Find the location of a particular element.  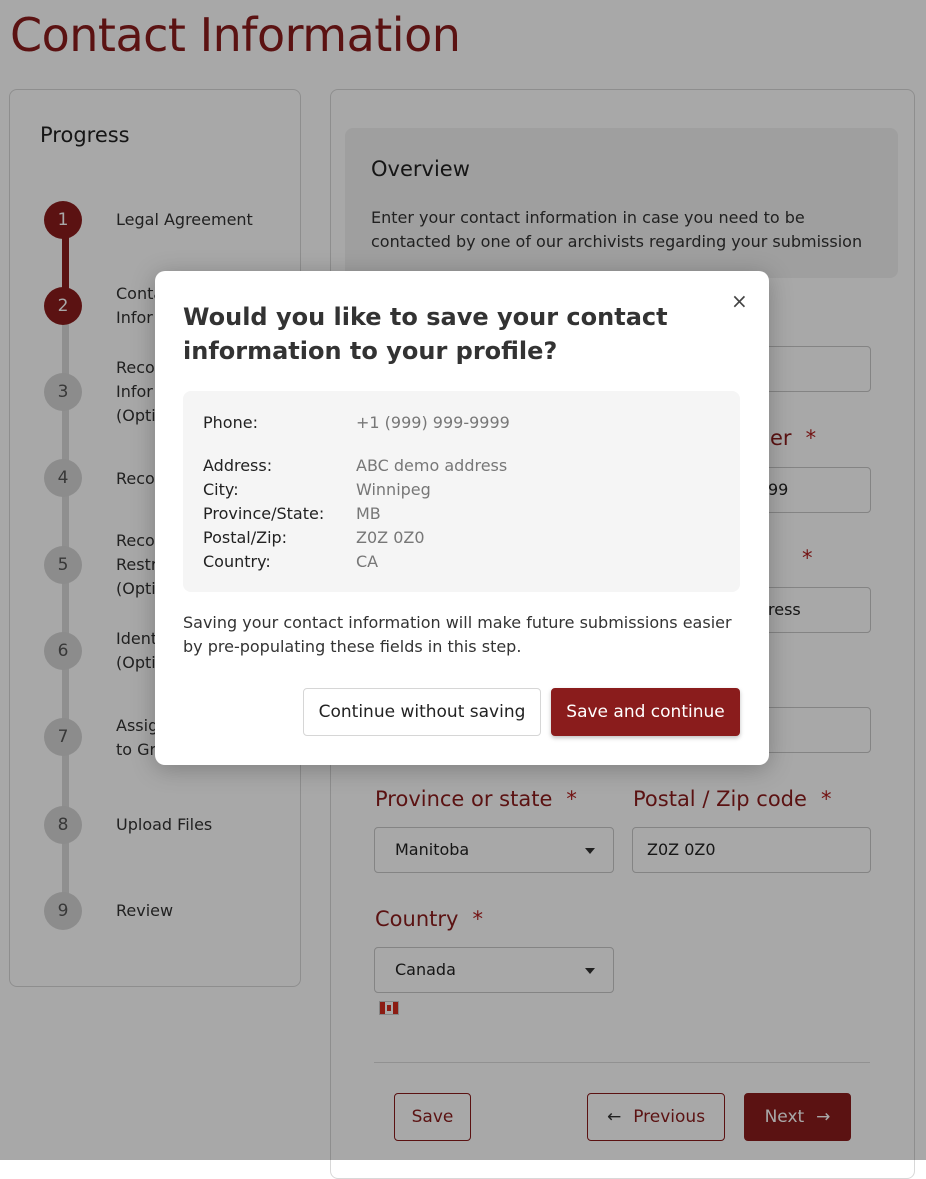

continue-without-saving-button: Continue without saving is located at coordinates (422, 712).